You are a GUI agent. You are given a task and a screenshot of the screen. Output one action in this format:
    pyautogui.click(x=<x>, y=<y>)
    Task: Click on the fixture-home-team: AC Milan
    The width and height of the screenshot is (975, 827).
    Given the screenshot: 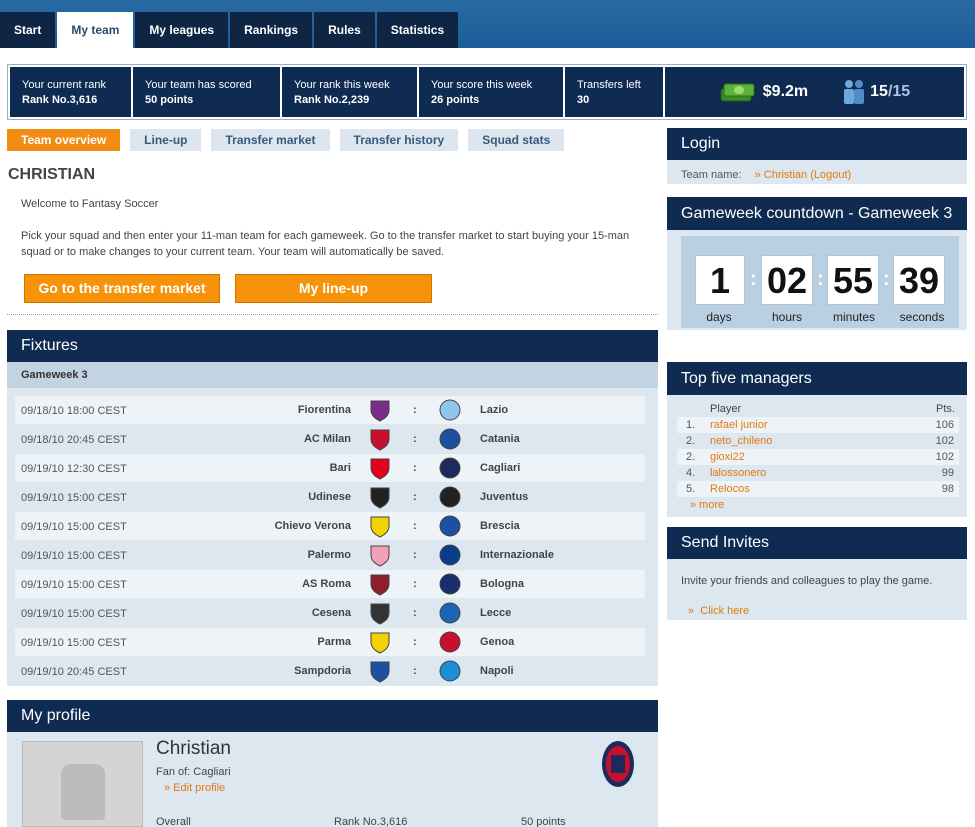 What is the action you would take?
    pyautogui.click(x=327, y=439)
    